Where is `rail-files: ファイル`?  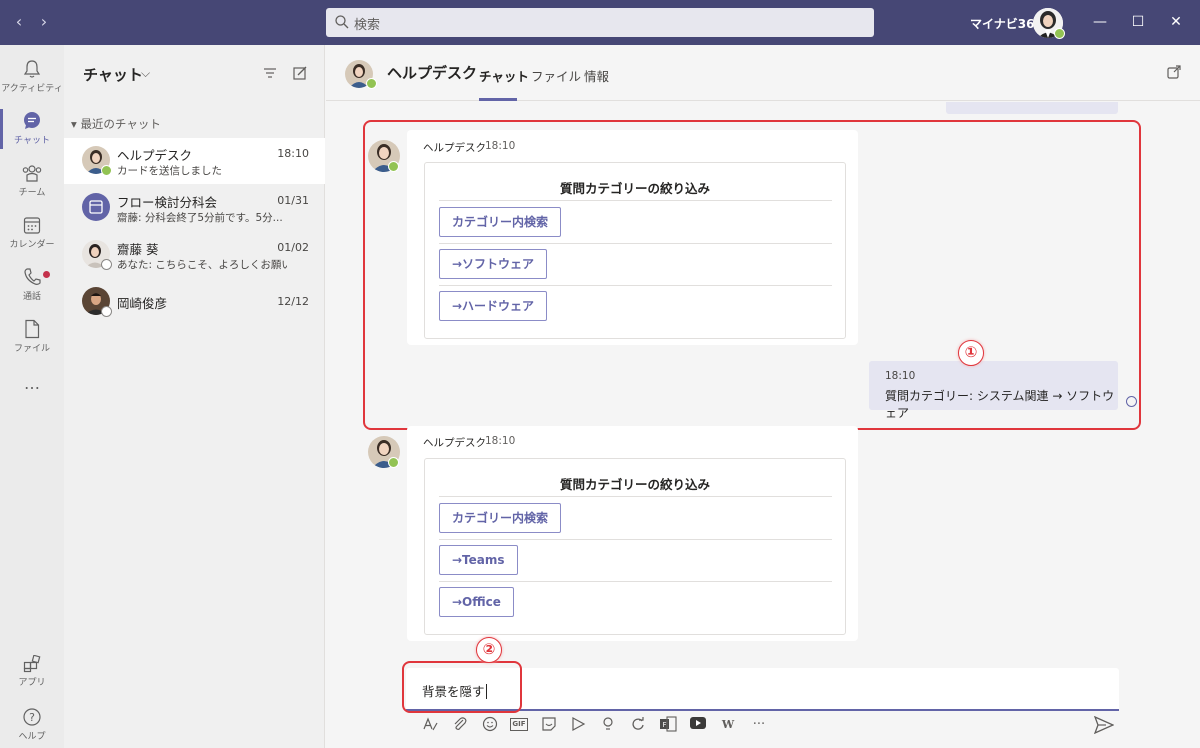
rail-files: ファイル is located at coordinates (32, 337).